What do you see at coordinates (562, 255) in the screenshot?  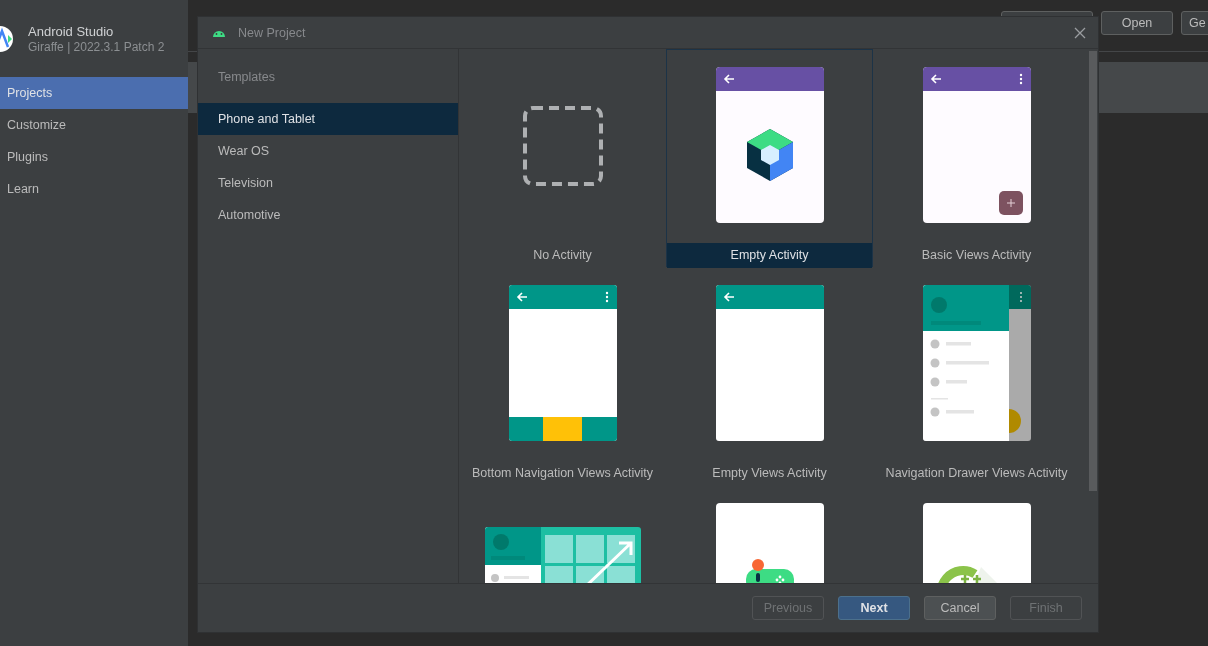 I see `template-label: No Activity` at bounding box center [562, 255].